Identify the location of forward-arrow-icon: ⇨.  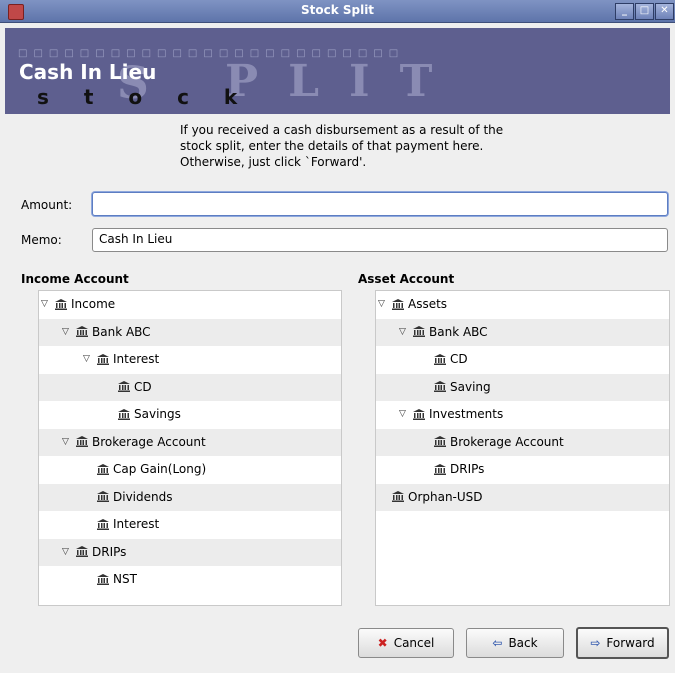
(595, 643).